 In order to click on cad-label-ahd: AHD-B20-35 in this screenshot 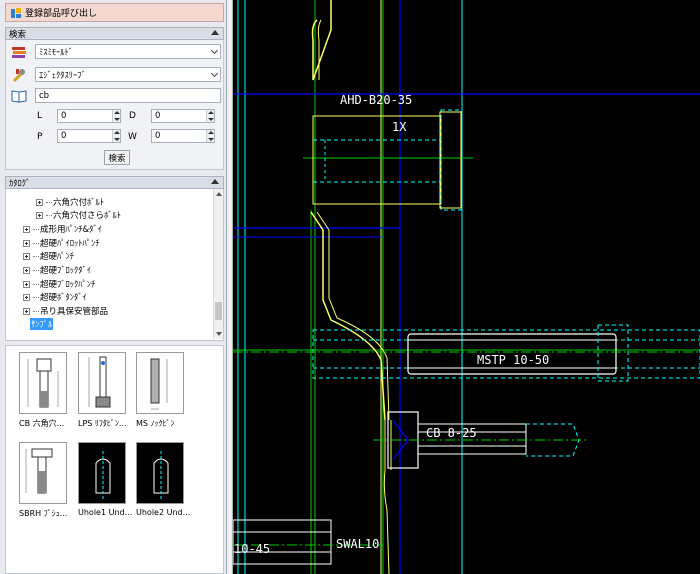, I will do `click(376, 100)`.